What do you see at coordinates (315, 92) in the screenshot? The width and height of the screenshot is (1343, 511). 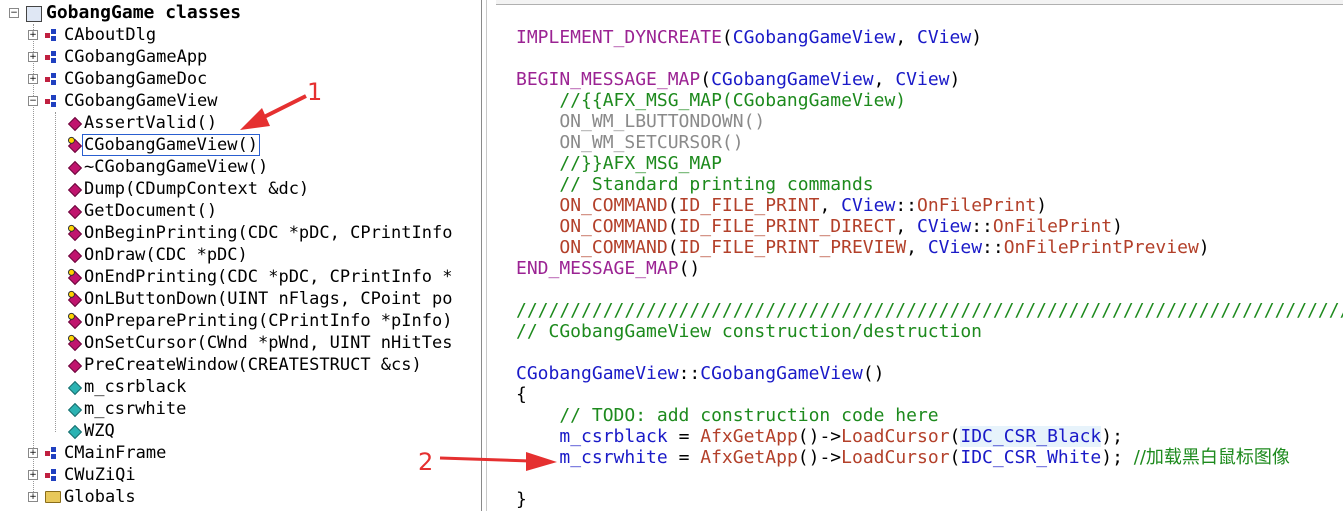 I see `annotation-number-1: 1` at bounding box center [315, 92].